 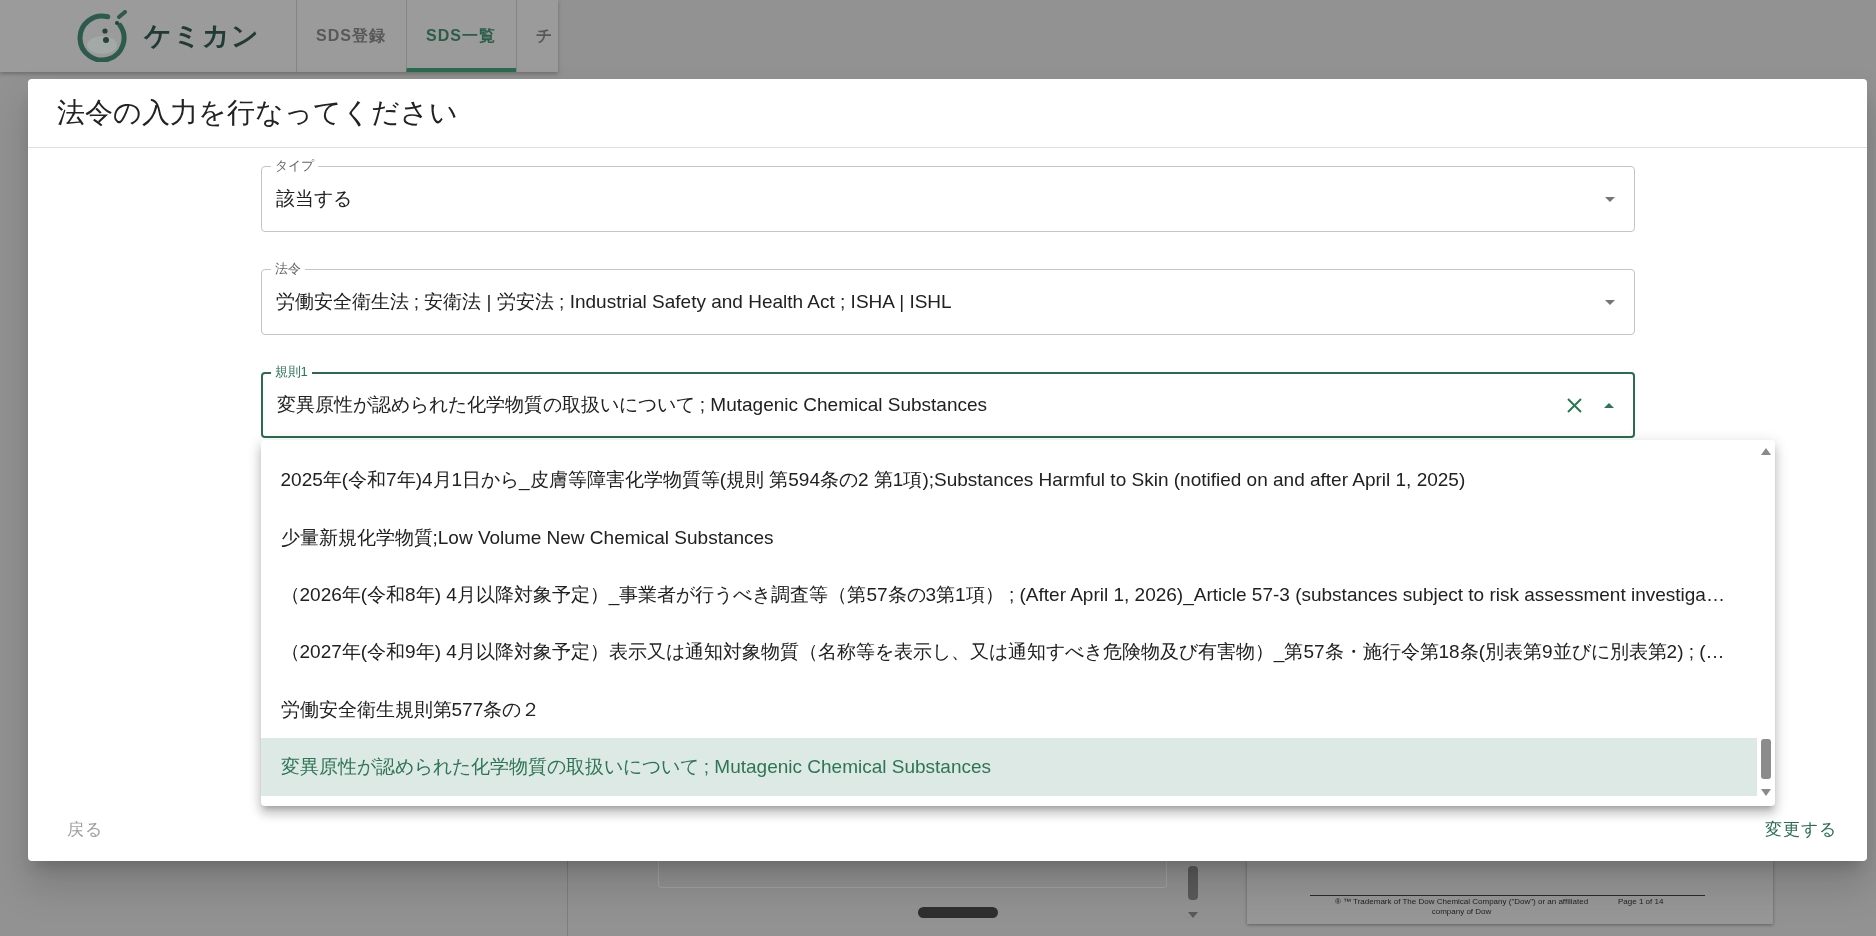 I want to click on dropdown-option: 少量新規化学物質;Low Volume New Chemical Substances, so click(x=1008, y=538).